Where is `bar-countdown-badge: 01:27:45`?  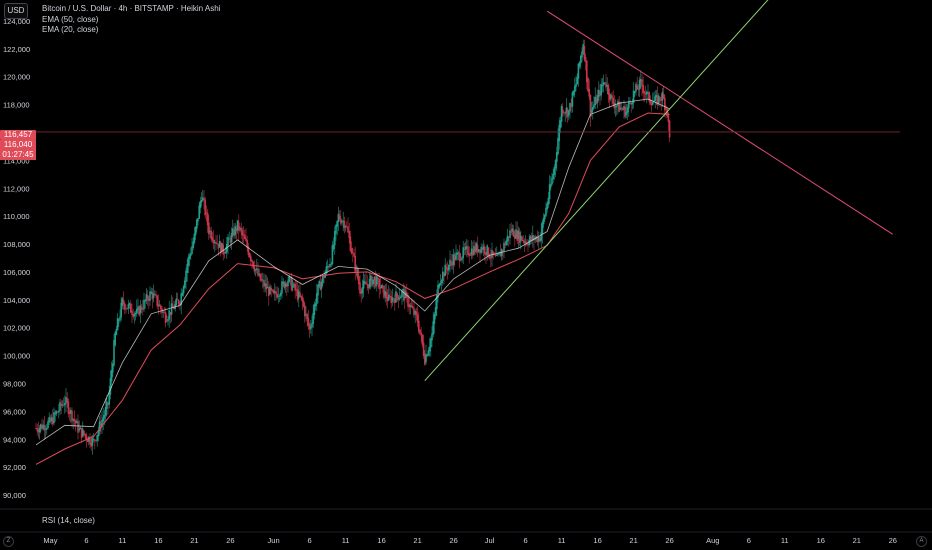
bar-countdown-badge: 01:27:45 is located at coordinates (18, 155).